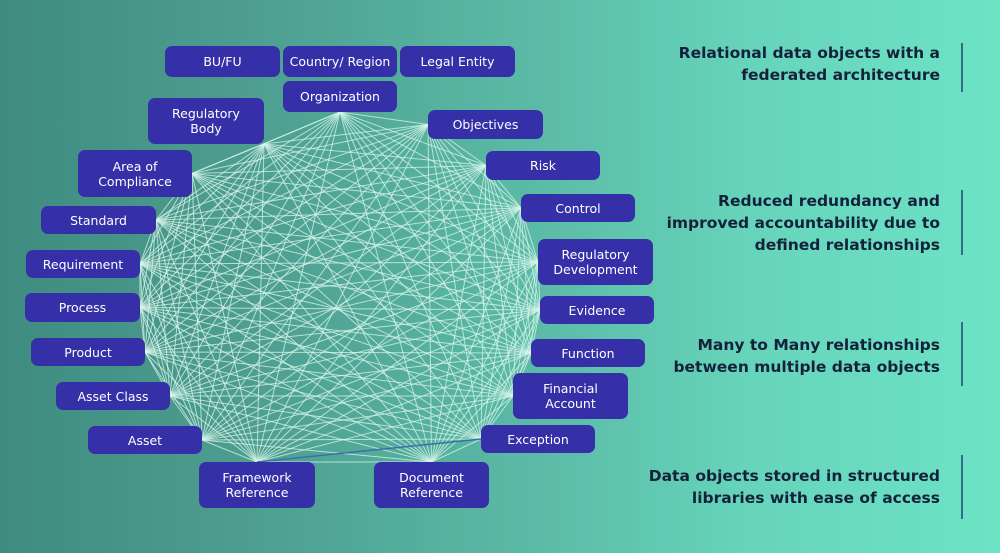  I want to click on node-asset: Asset, so click(145, 440).